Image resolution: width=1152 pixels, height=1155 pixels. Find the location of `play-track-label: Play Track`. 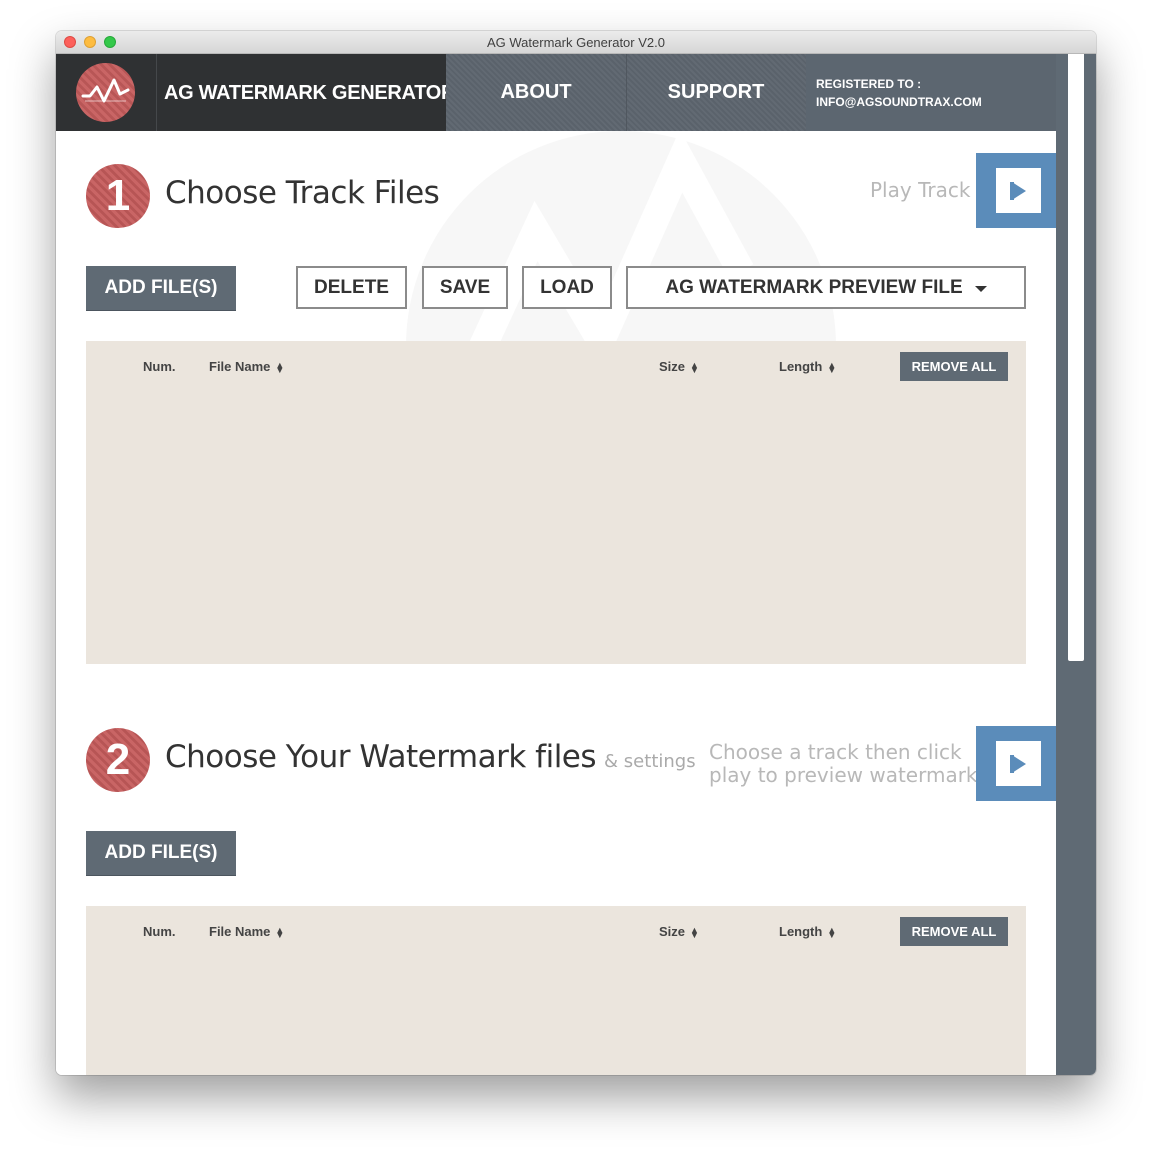

play-track-label: Play Track is located at coordinates (920, 190).